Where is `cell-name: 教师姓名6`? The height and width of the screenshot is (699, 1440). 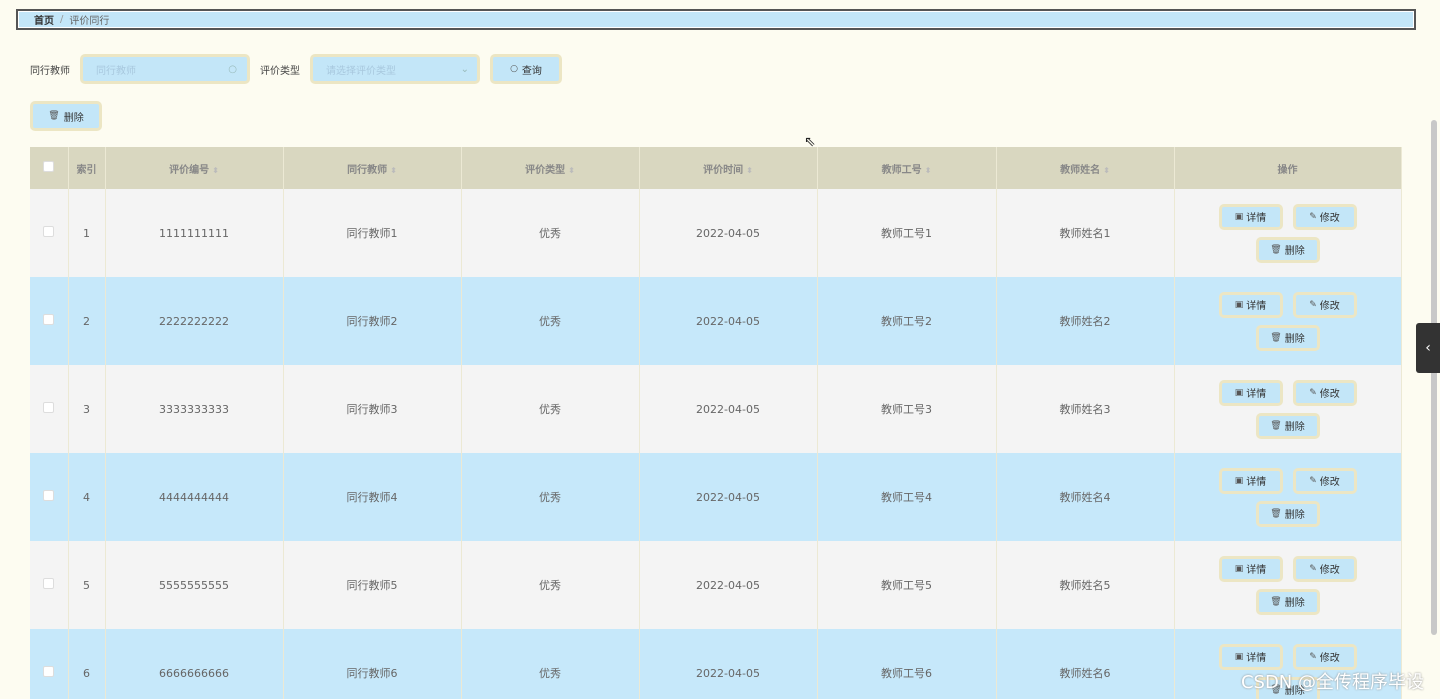
cell-name: 教师姓名6 is located at coordinates (1085, 664).